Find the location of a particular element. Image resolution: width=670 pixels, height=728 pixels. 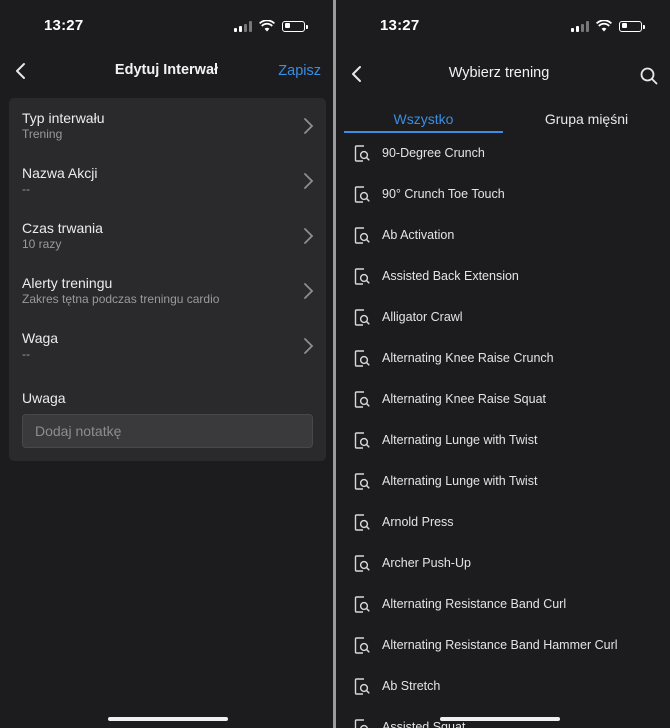

row-action-name: Nazwa Akcji -- is located at coordinates (167, 180).